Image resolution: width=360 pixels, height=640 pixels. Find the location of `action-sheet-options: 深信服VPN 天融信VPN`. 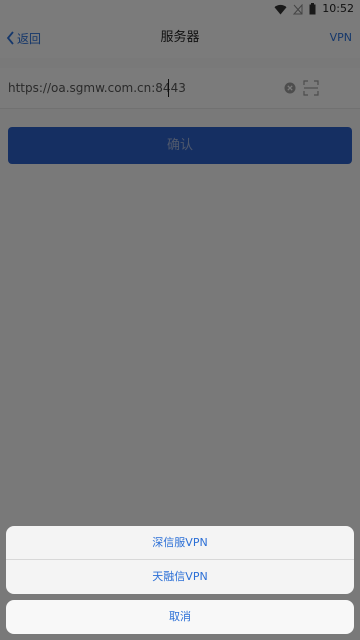

action-sheet-options: 深信服VPN 天融信VPN is located at coordinates (180, 560).